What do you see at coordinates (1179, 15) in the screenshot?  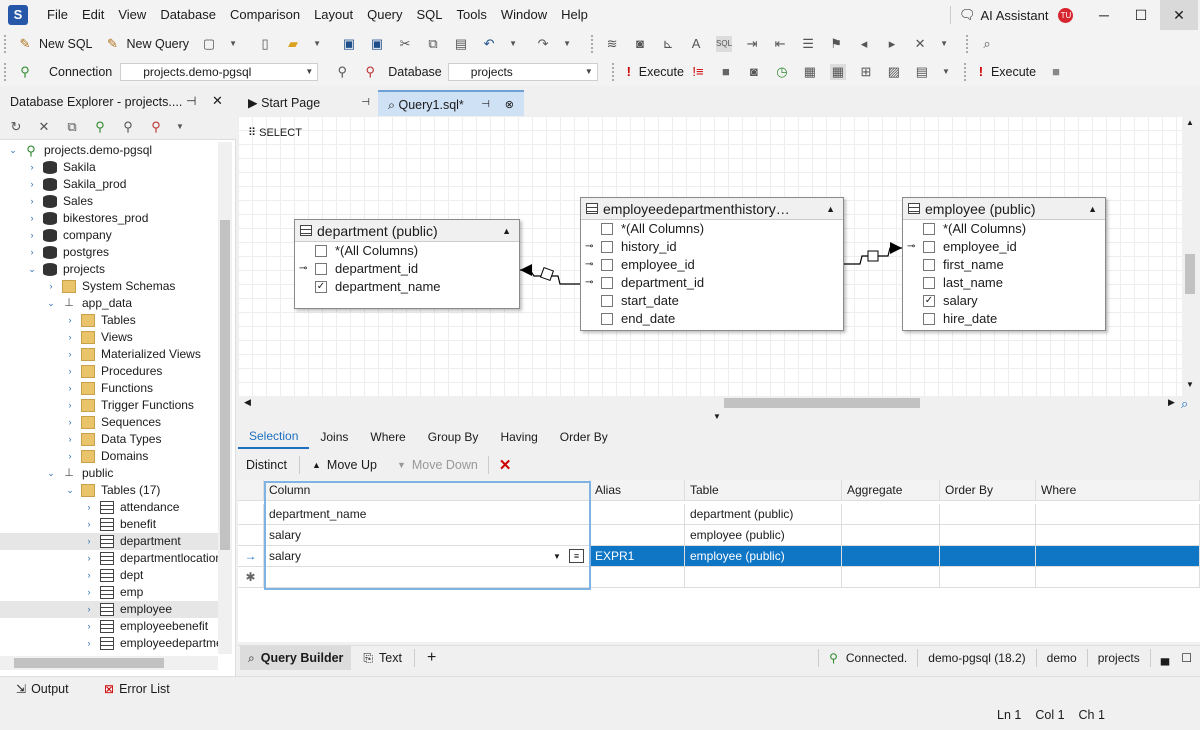 I see `close-button: ✕` at bounding box center [1179, 15].